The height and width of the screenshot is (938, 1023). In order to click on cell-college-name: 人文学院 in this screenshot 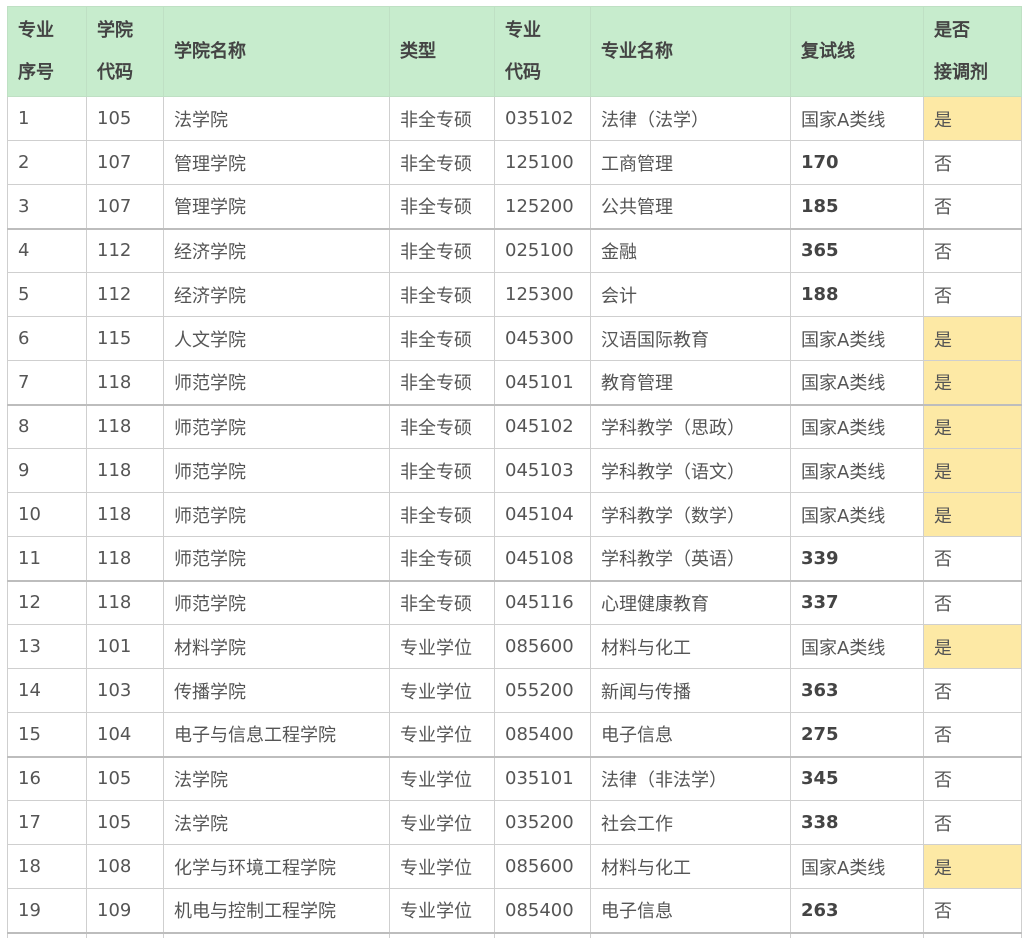, I will do `click(276, 338)`.